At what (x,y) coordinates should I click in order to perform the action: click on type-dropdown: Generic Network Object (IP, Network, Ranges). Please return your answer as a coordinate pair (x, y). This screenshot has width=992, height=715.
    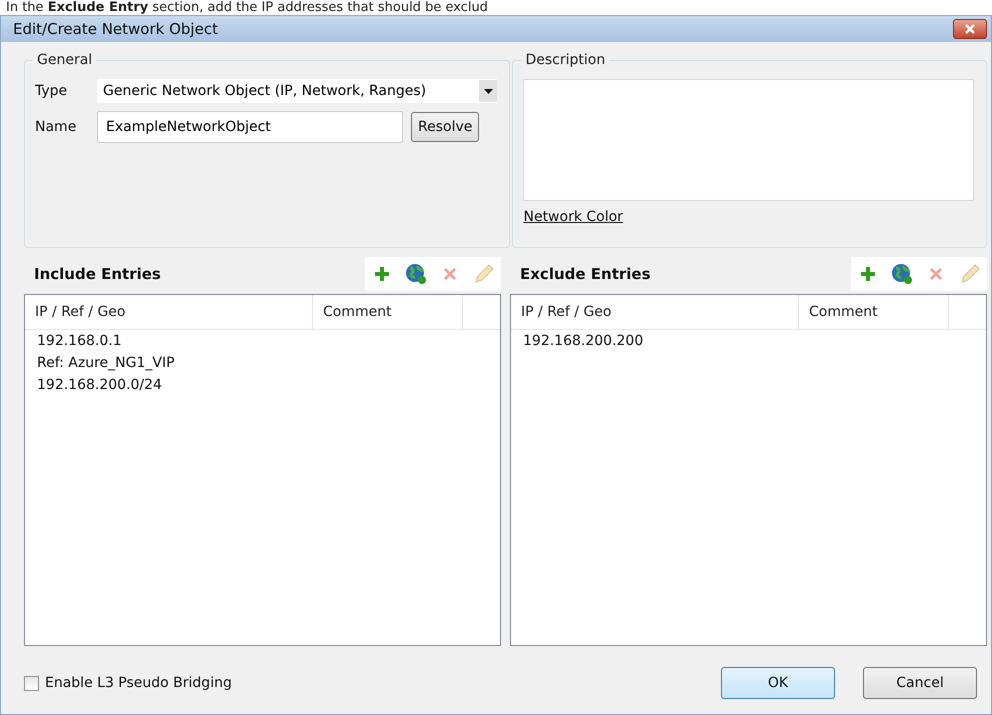
    Looking at the image, I should click on (297, 91).